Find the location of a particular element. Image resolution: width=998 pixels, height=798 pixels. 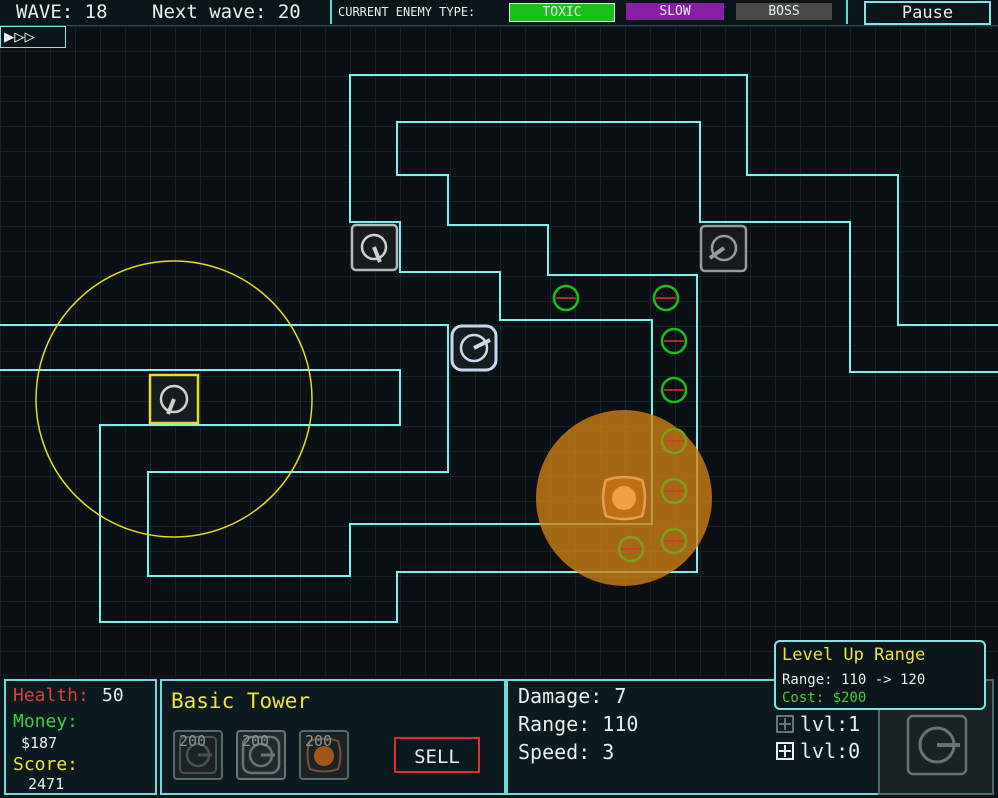

upgrade-range-button is located at coordinates (785, 751).